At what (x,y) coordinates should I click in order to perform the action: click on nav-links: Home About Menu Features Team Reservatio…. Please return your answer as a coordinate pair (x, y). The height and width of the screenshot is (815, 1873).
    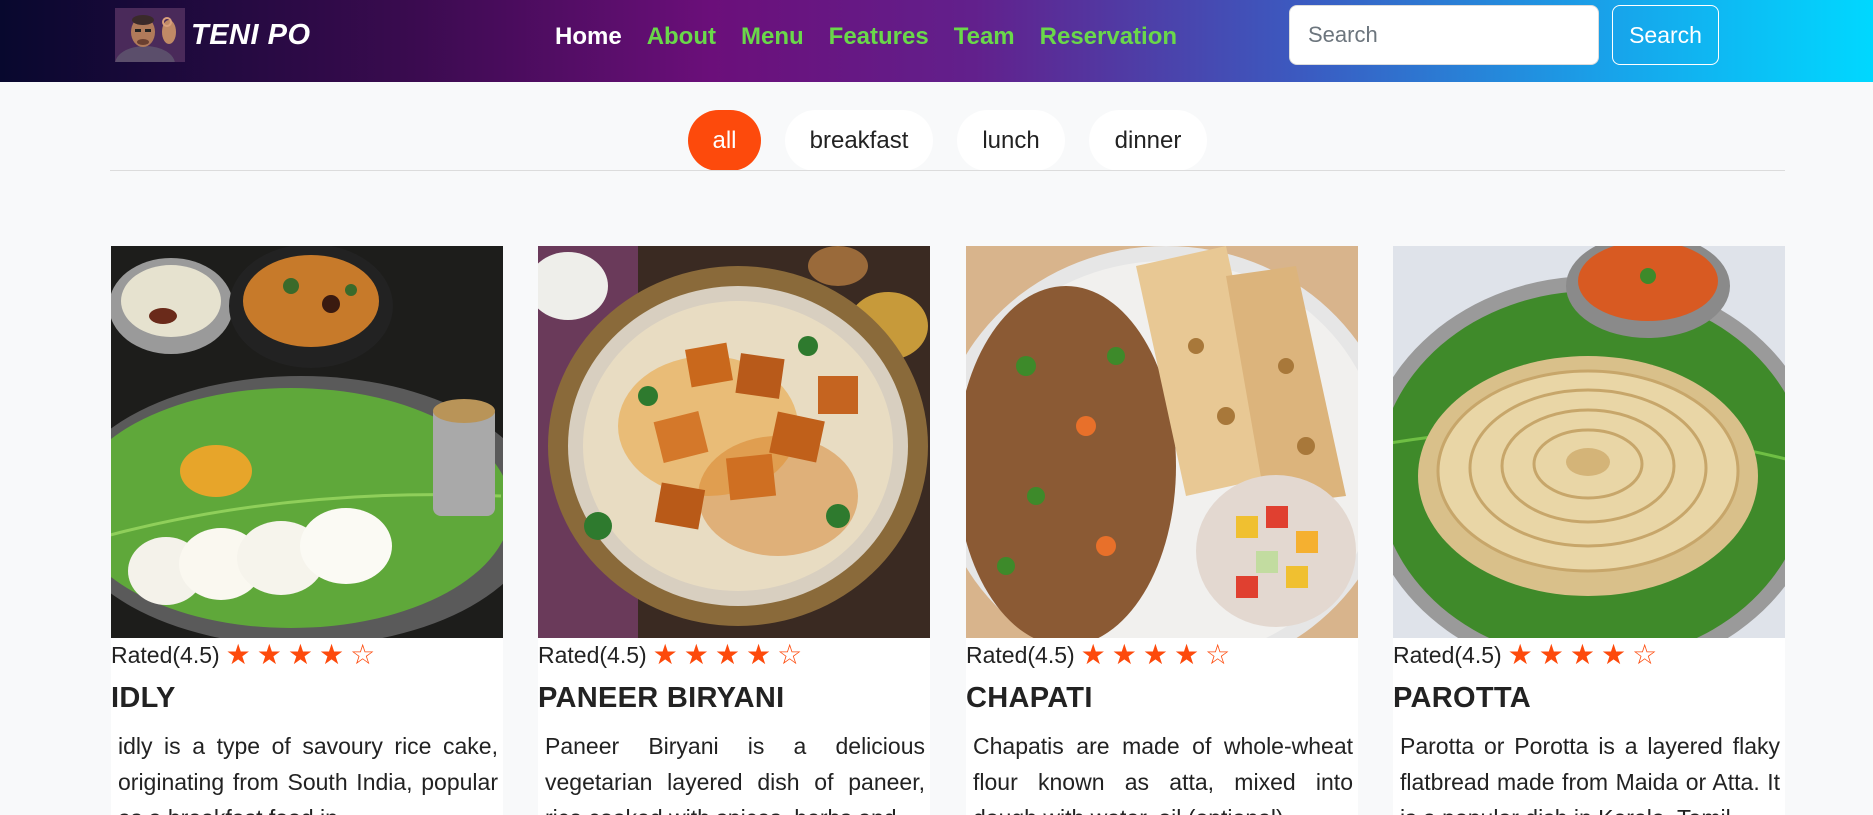
    Looking at the image, I should click on (878, 37).